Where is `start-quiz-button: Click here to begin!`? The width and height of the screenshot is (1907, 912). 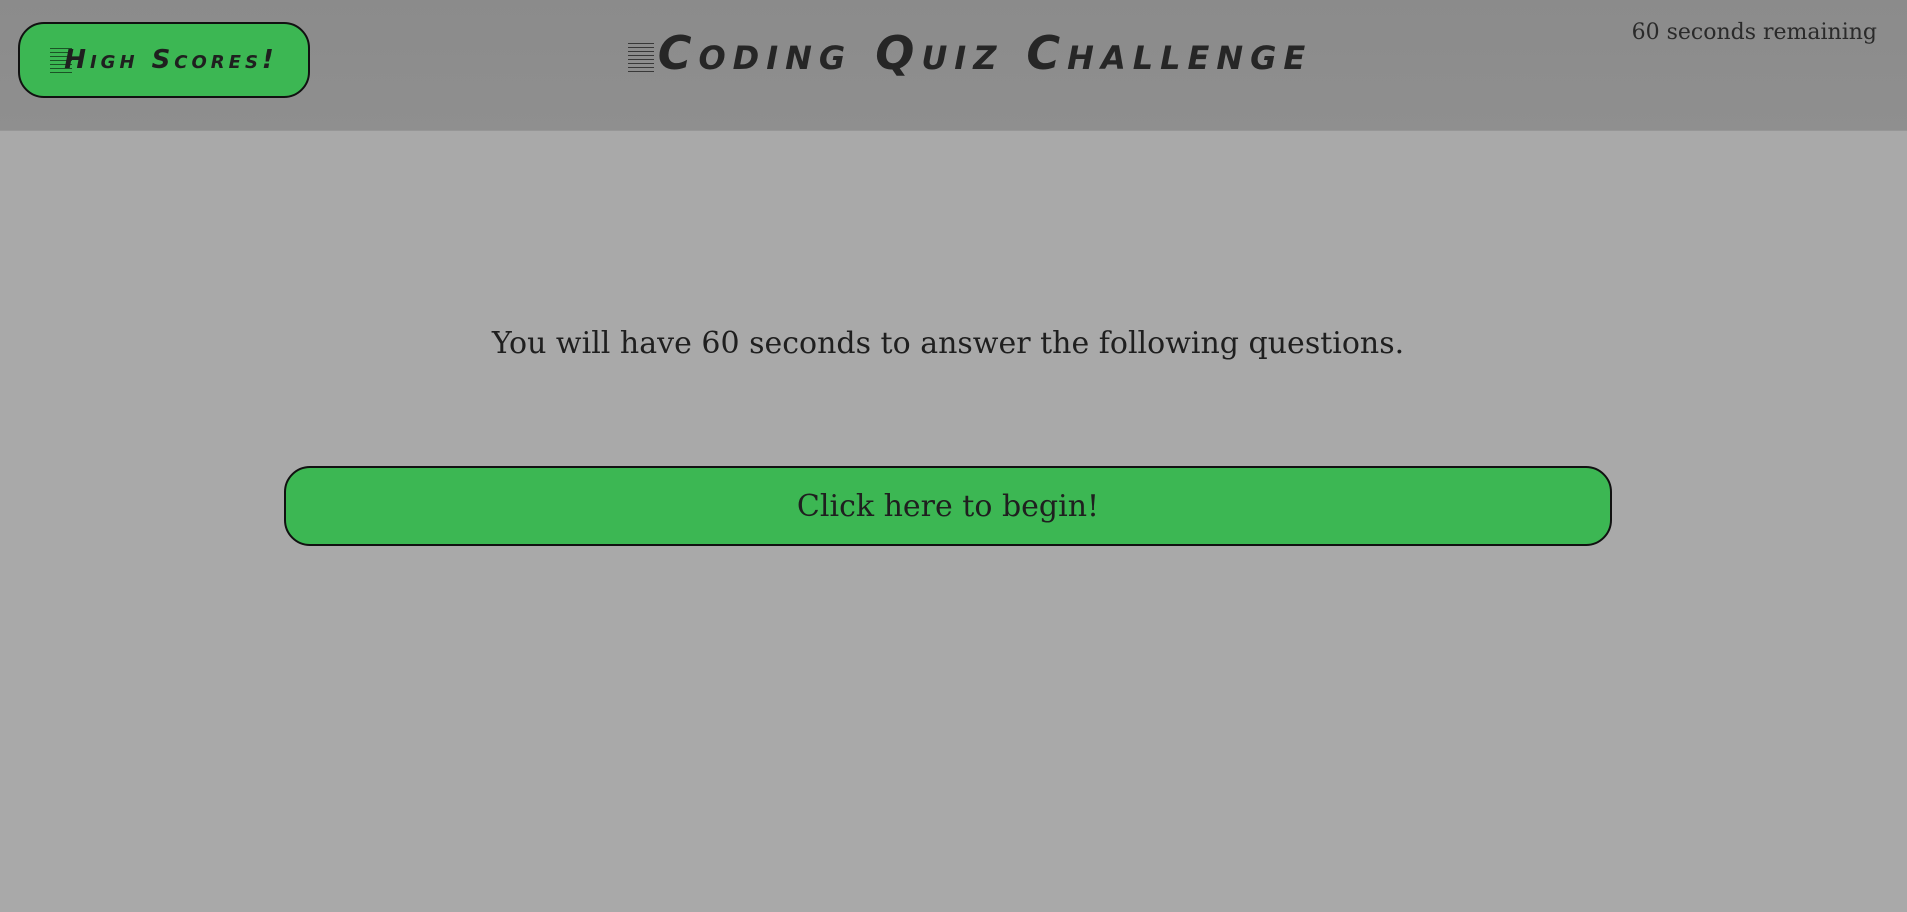 start-quiz-button: Click here to begin! is located at coordinates (948, 506).